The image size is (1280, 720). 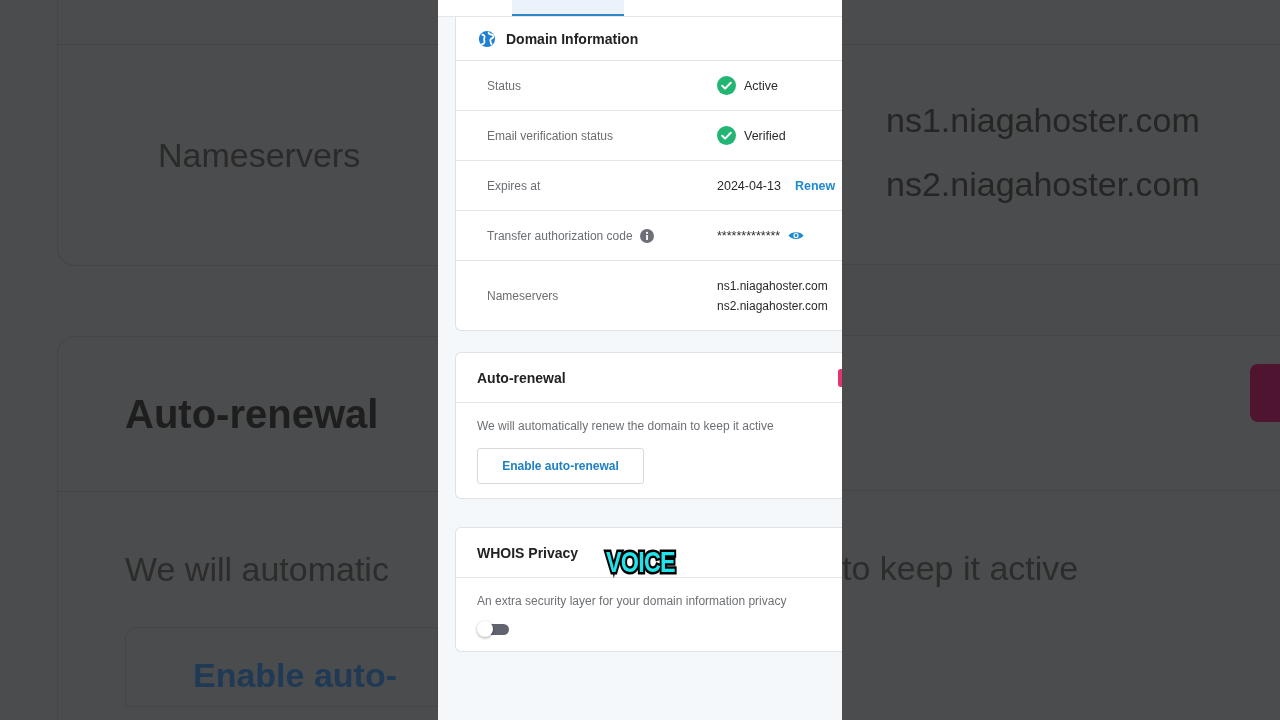 What do you see at coordinates (560, 235) in the screenshot?
I see `row-label: Transfer authorization code` at bounding box center [560, 235].